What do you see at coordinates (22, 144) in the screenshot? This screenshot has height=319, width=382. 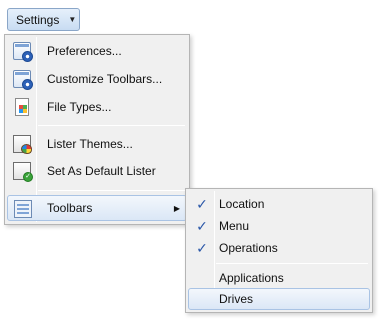 I see `lister-themes-icon` at bounding box center [22, 144].